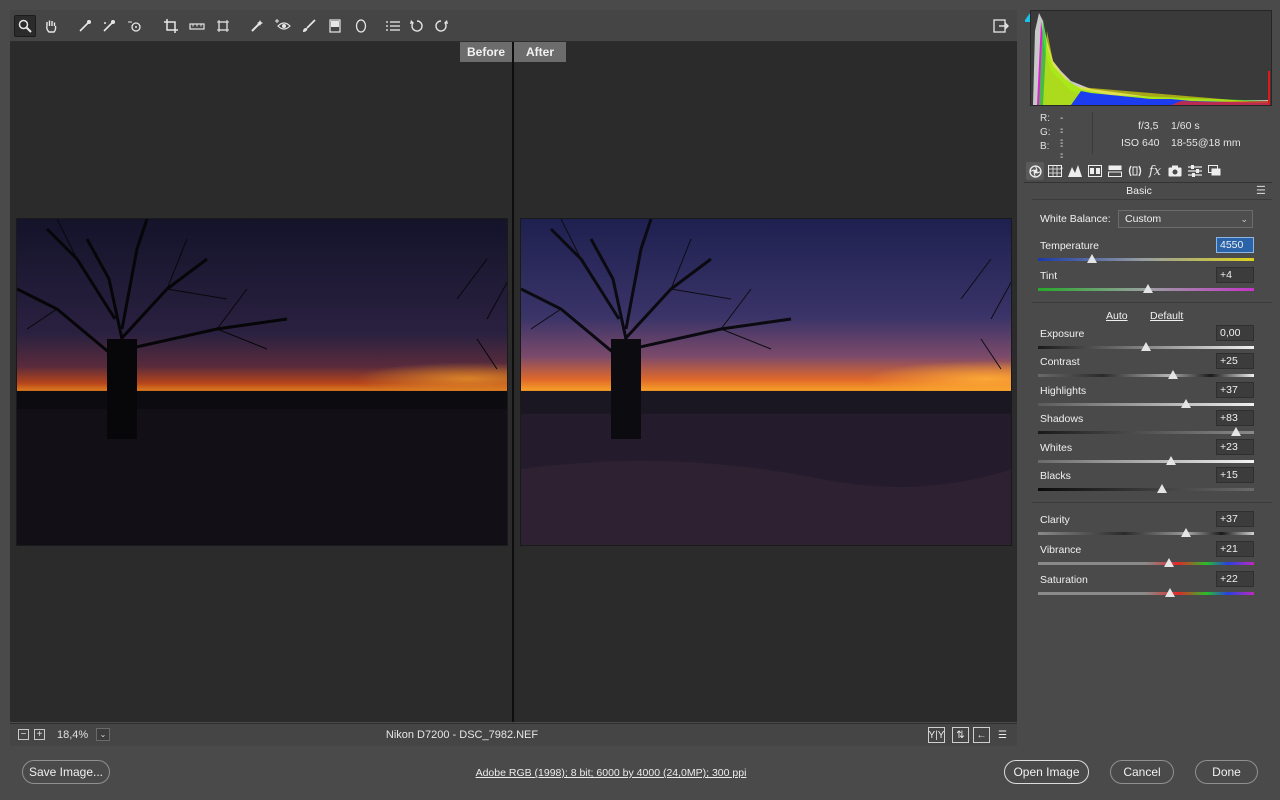  What do you see at coordinates (1055, 476) in the screenshot?
I see `blacks-label: Blacks` at bounding box center [1055, 476].